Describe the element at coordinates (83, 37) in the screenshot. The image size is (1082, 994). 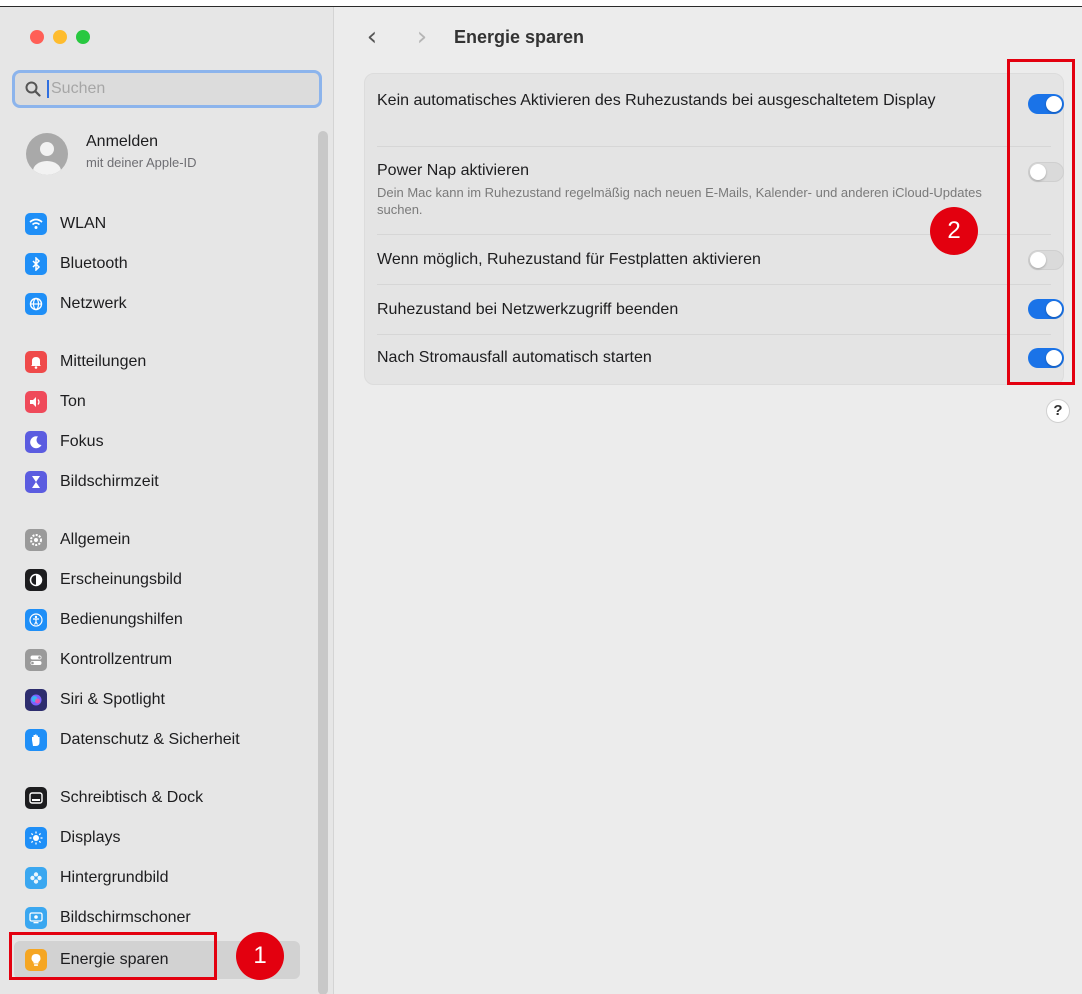
I see `zoom-window-button` at that location.